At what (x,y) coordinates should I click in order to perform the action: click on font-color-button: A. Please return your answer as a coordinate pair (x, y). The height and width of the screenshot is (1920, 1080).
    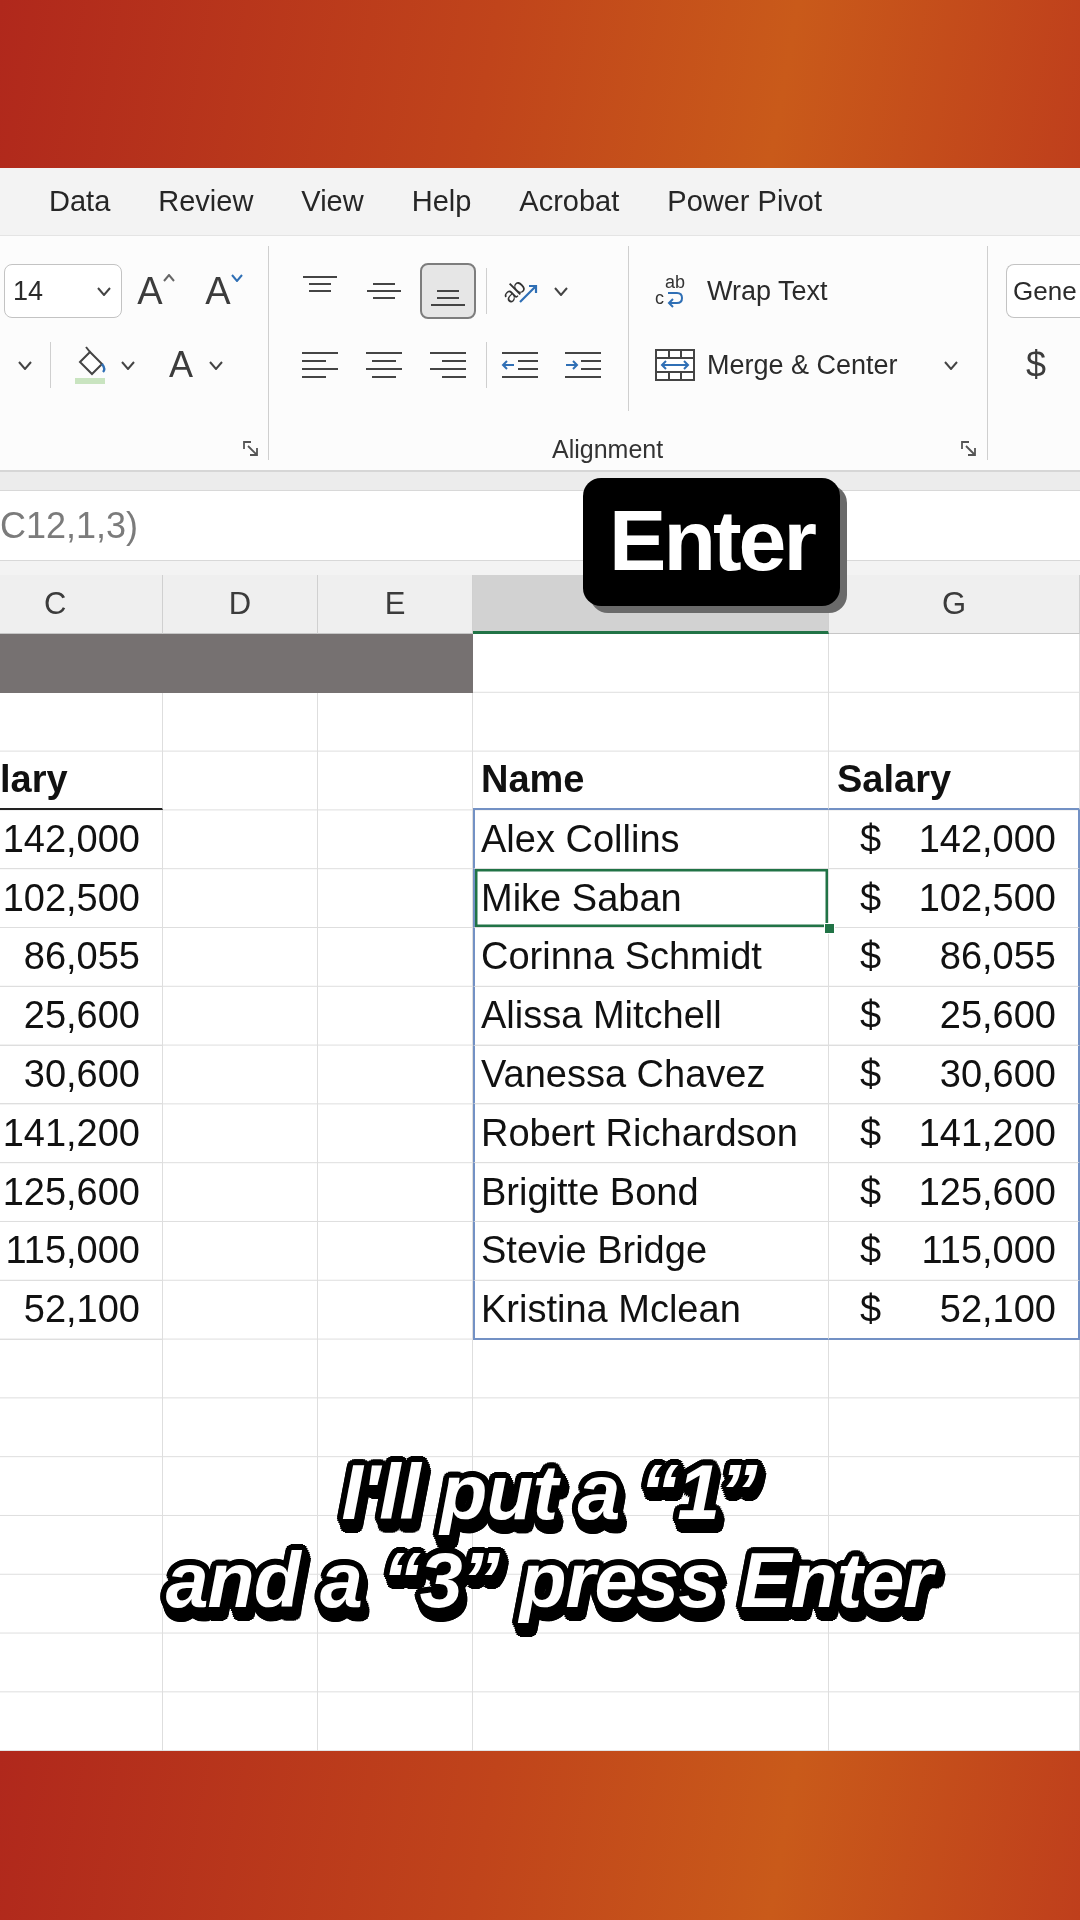
    Looking at the image, I should click on (196, 365).